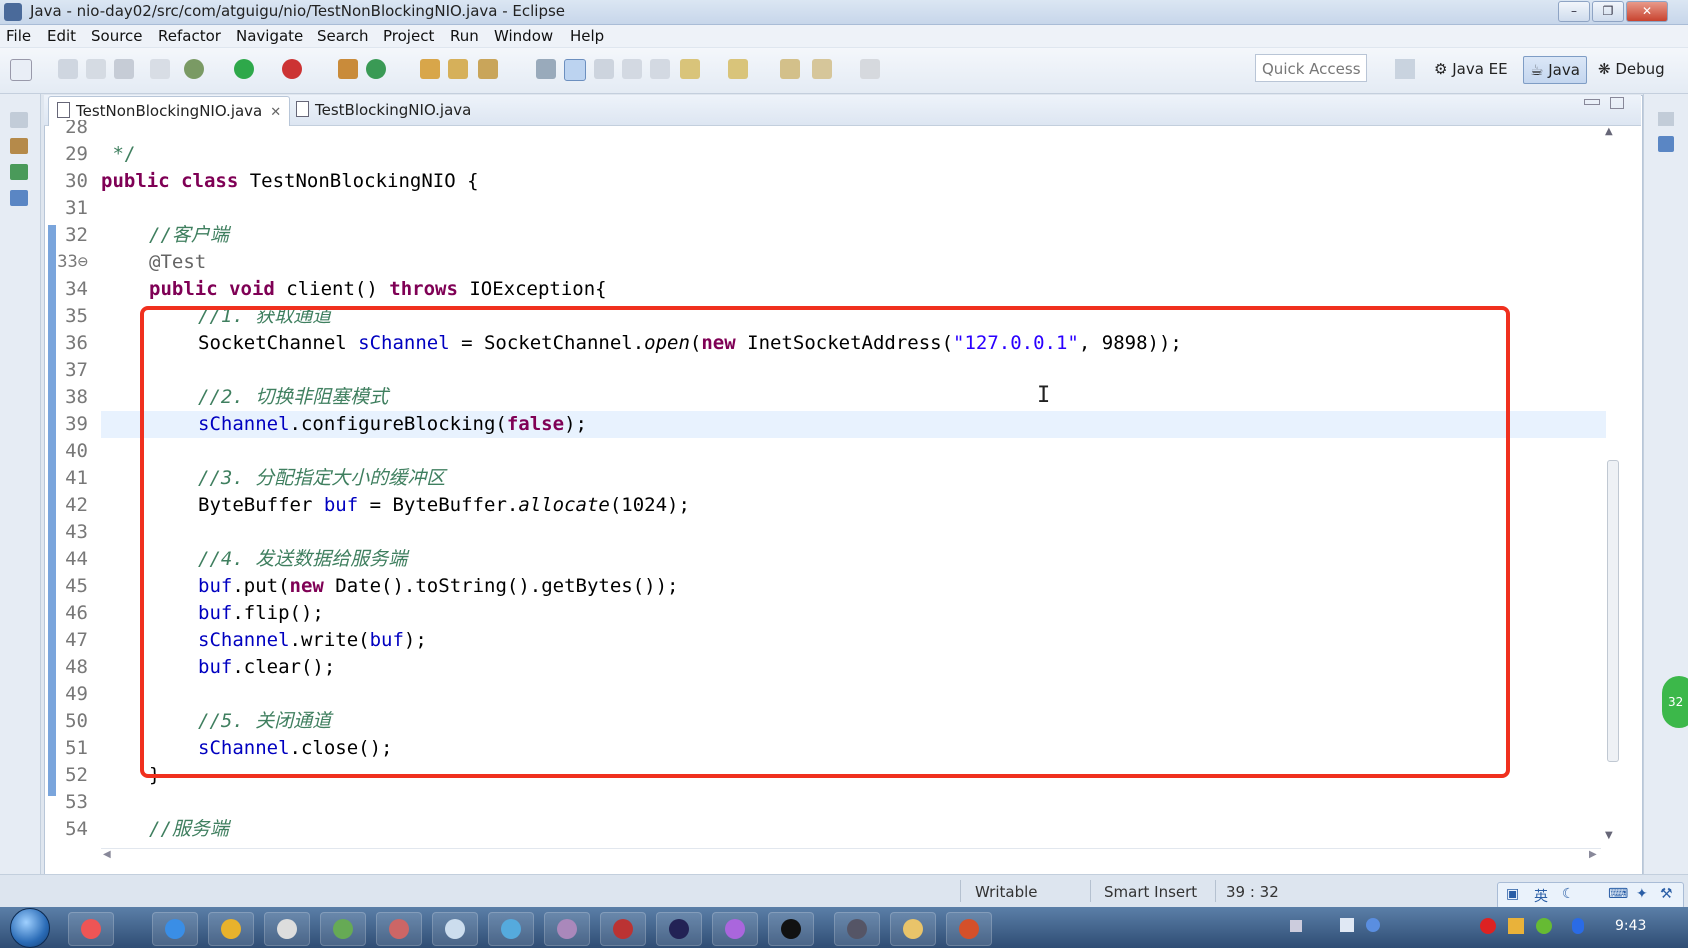  Describe the element at coordinates (343, 36) in the screenshot. I see `menu-search: Search` at that location.